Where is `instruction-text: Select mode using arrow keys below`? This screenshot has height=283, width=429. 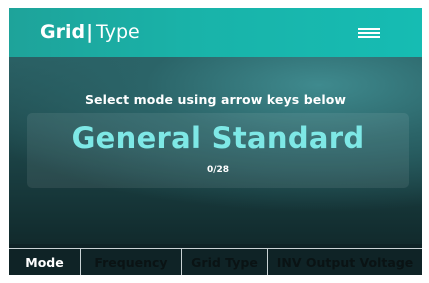
instruction-text: Select mode using arrow keys below is located at coordinates (215, 99).